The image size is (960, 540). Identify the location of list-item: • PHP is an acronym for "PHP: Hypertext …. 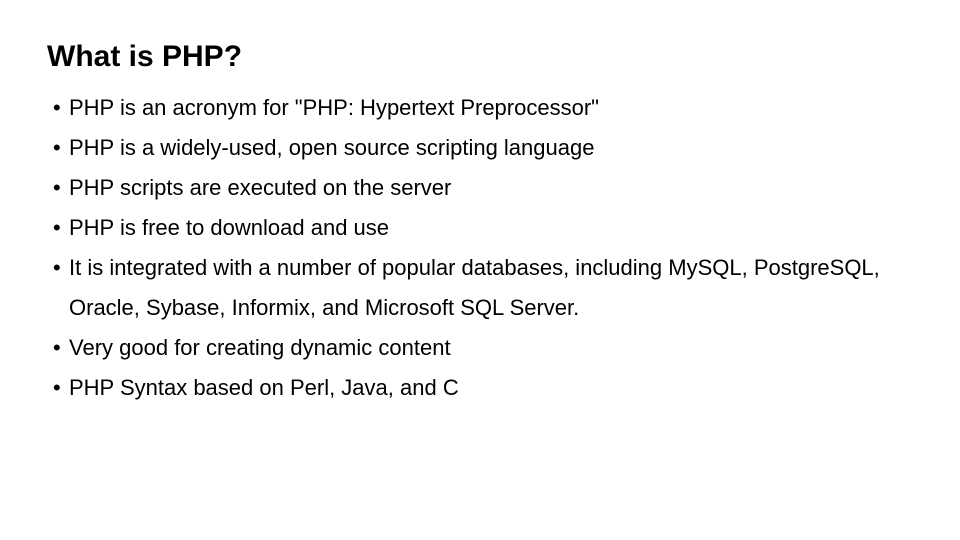
(482, 108).